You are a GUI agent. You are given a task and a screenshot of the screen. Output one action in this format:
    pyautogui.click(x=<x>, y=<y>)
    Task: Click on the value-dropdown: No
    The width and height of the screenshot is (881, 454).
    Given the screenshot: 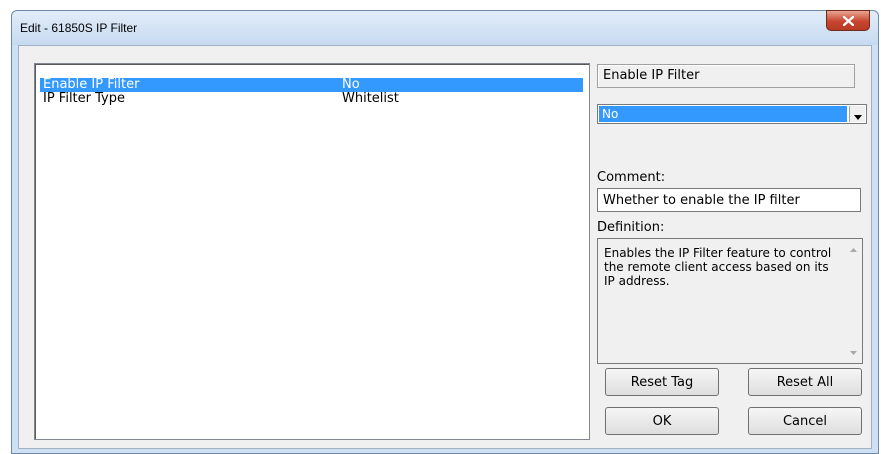 What is the action you would take?
    pyautogui.click(x=732, y=114)
    